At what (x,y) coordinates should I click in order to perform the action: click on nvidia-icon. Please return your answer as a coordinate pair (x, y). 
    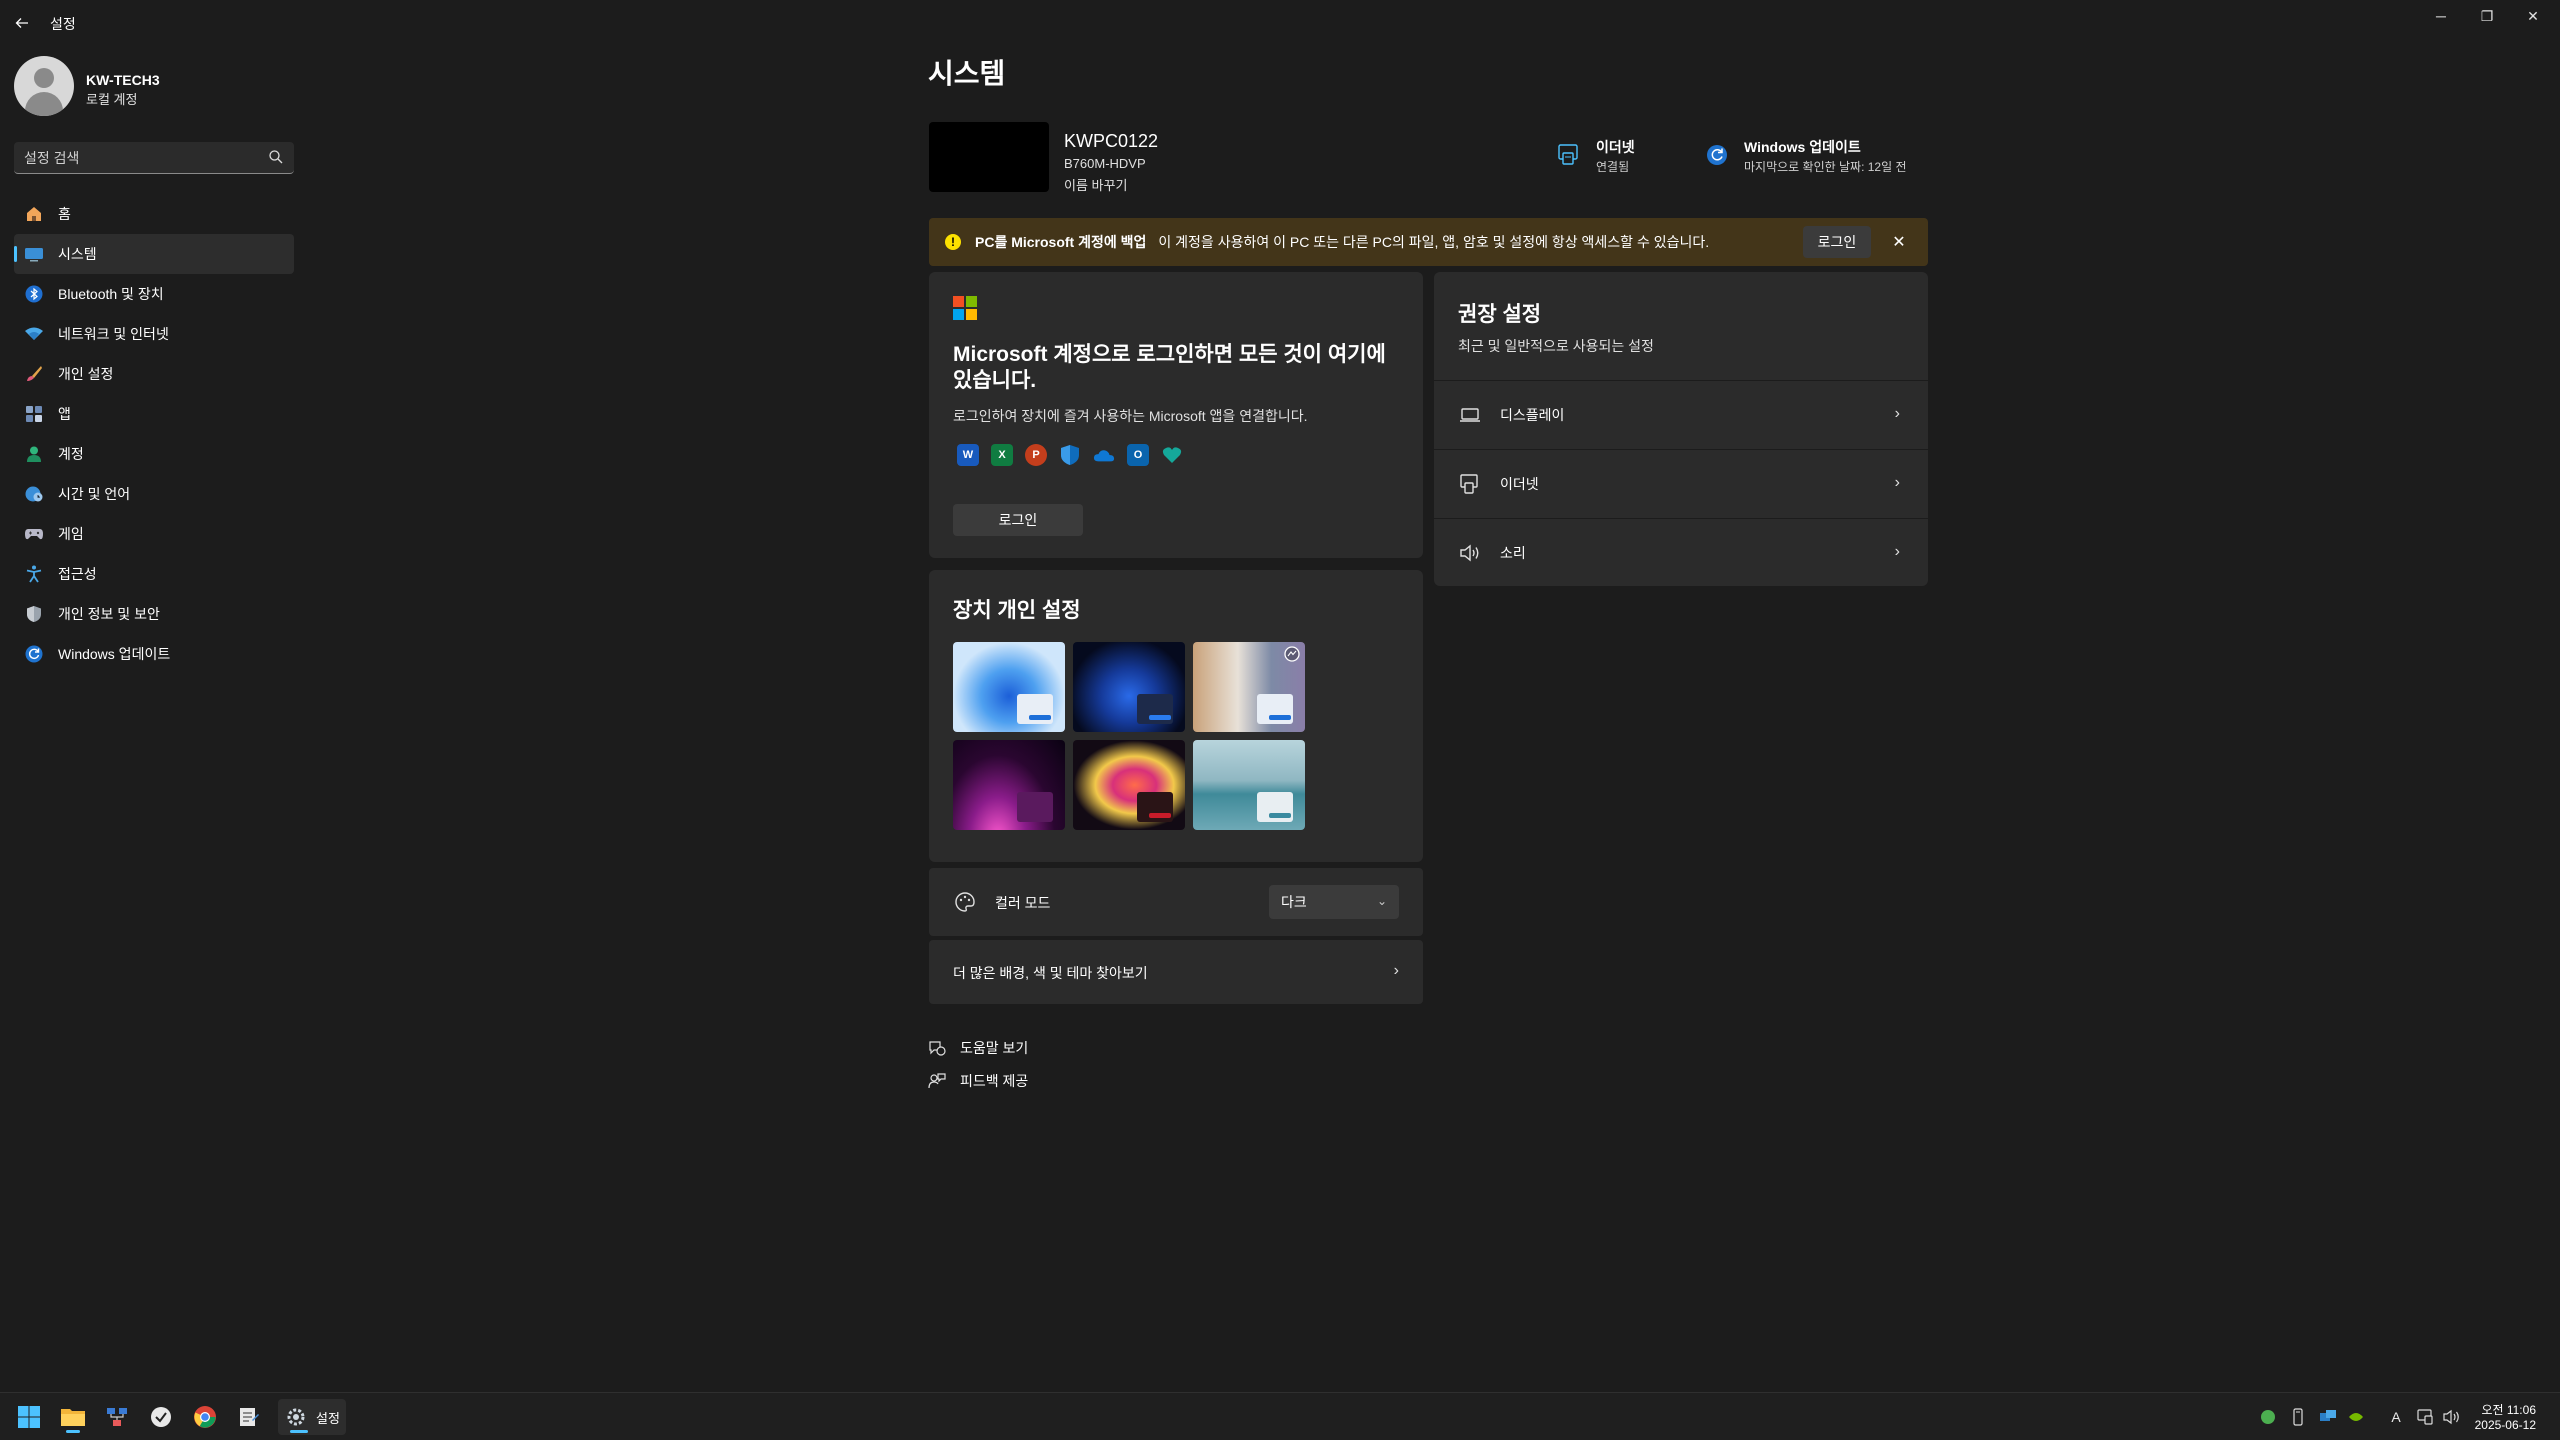
    Looking at the image, I should click on (2356, 1417).